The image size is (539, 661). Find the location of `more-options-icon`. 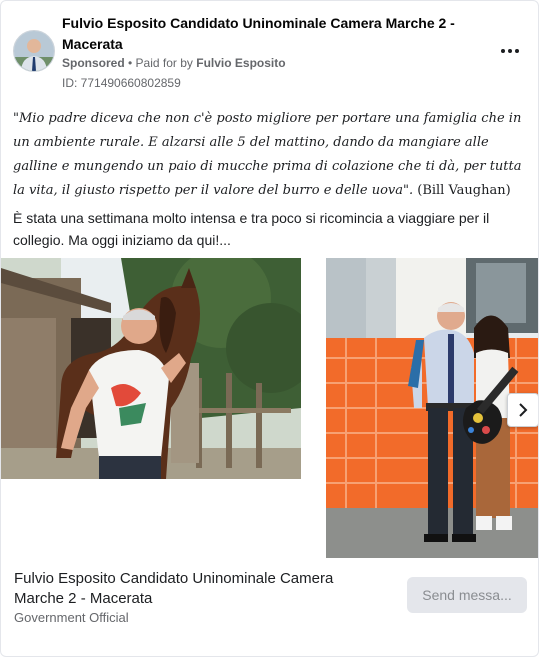

more-options-icon is located at coordinates (510, 51).